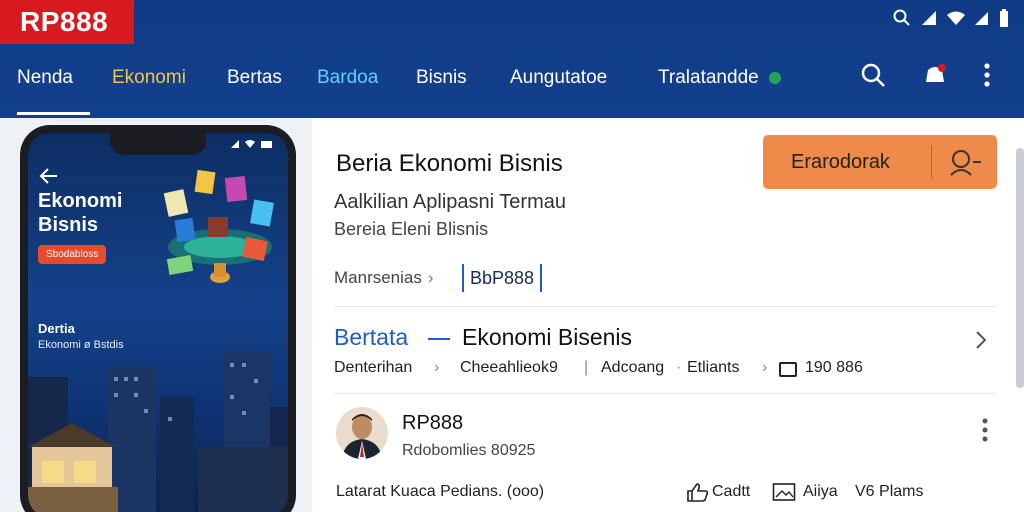 This screenshot has height=512, width=1024. Describe the element at coordinates (252, 144) in the screenshot. I see `phone-status-bar` at that location.